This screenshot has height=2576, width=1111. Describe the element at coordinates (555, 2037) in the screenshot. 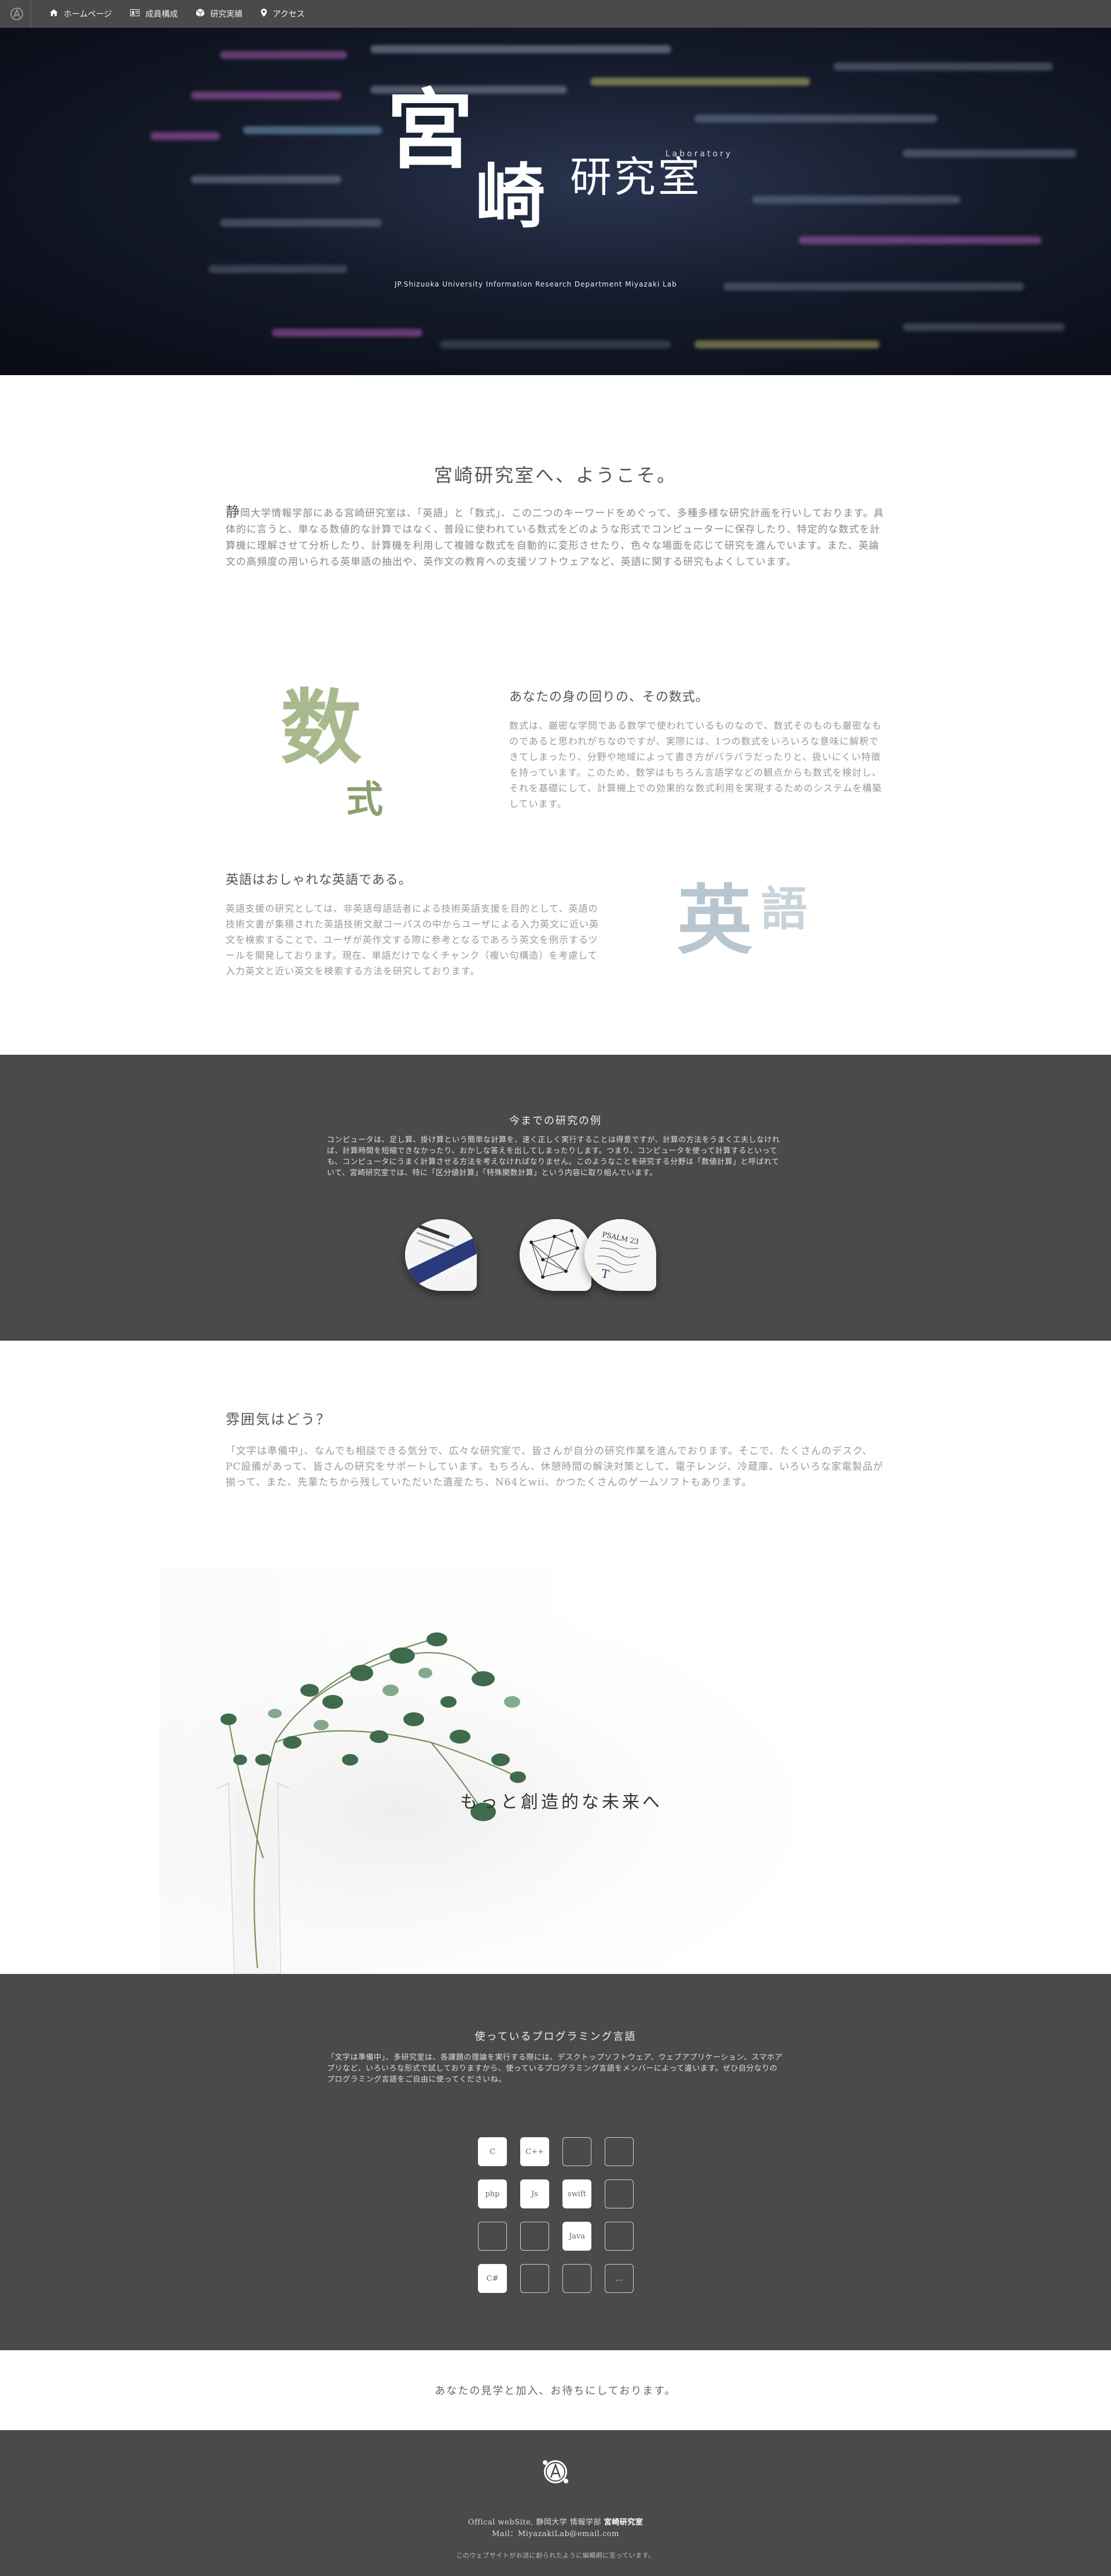

I see `languages-title: 使っているプログラミング言語` at that location.